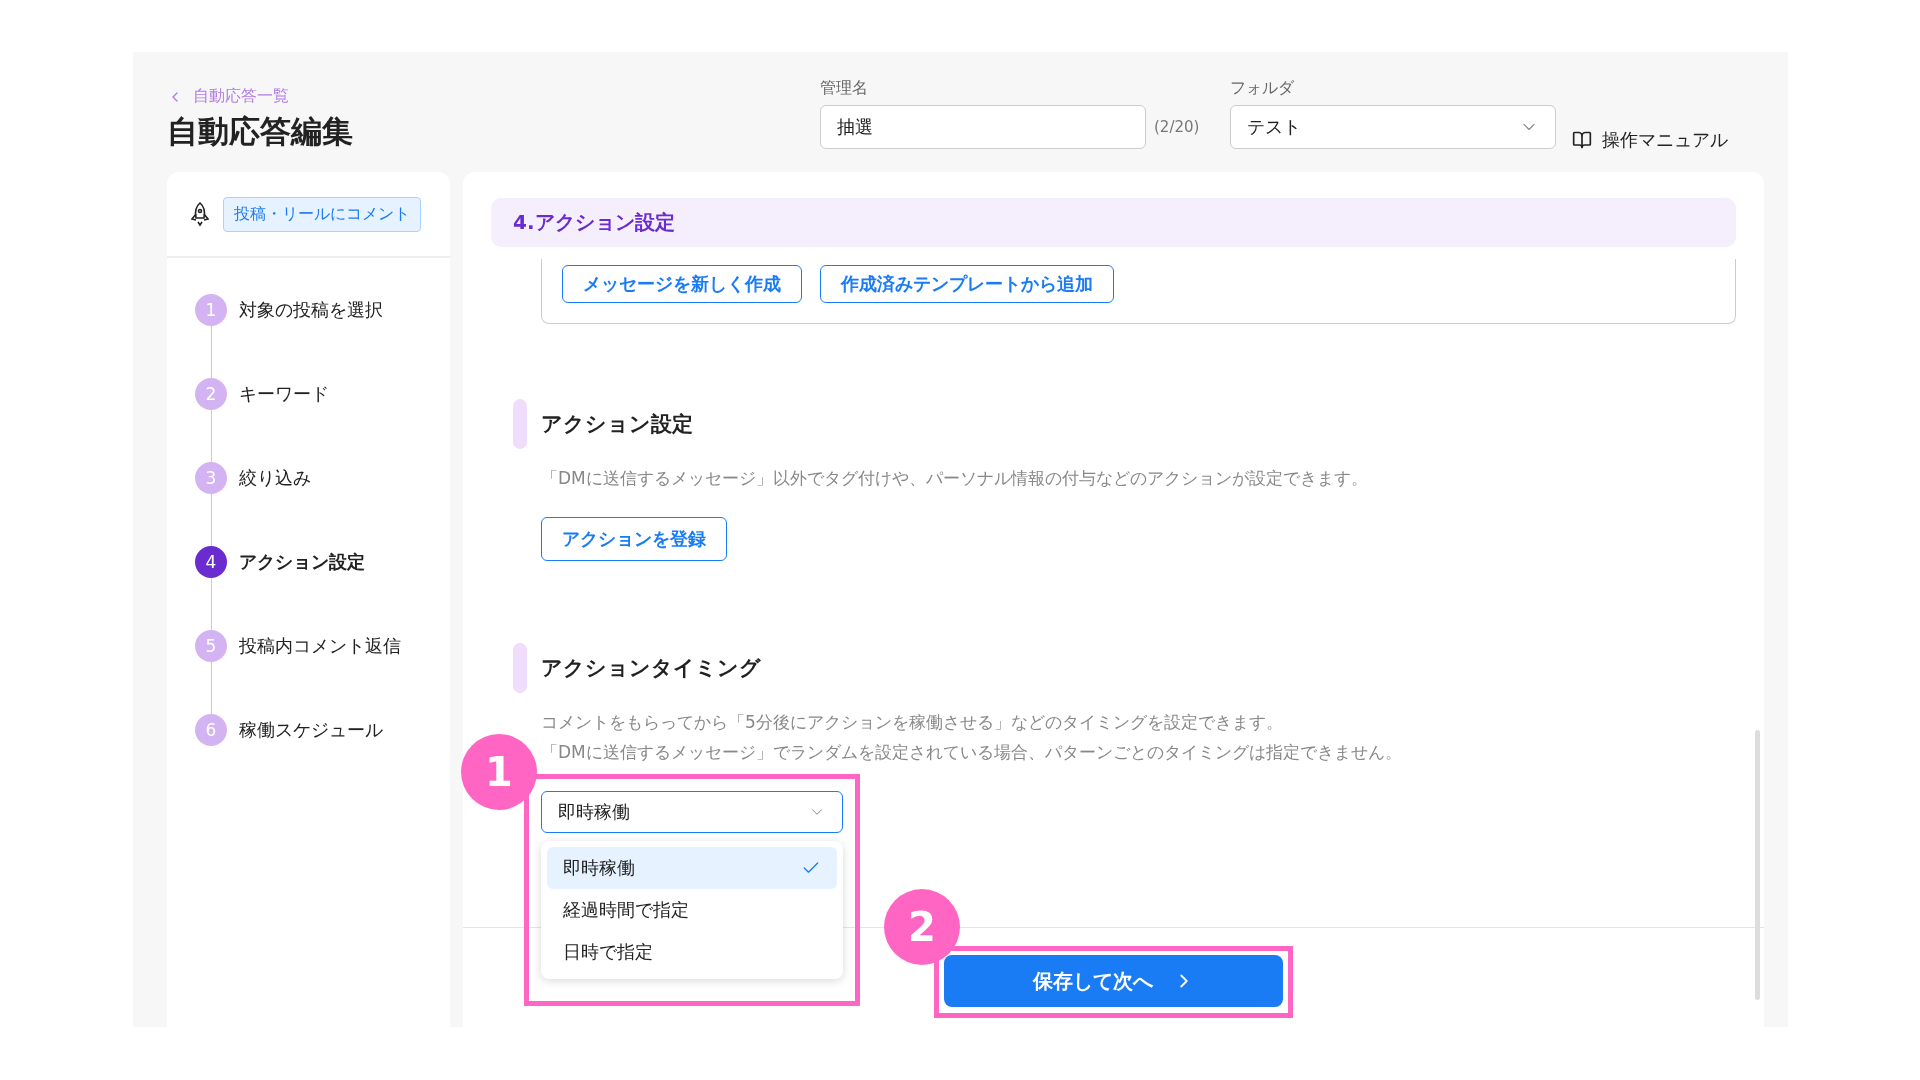 This screenshot has height=1080, width=1920. What do you see at coordinates (617, 424) in the screenshot?
I see `section-title: アクション設定` at bounding box center [617, 424].